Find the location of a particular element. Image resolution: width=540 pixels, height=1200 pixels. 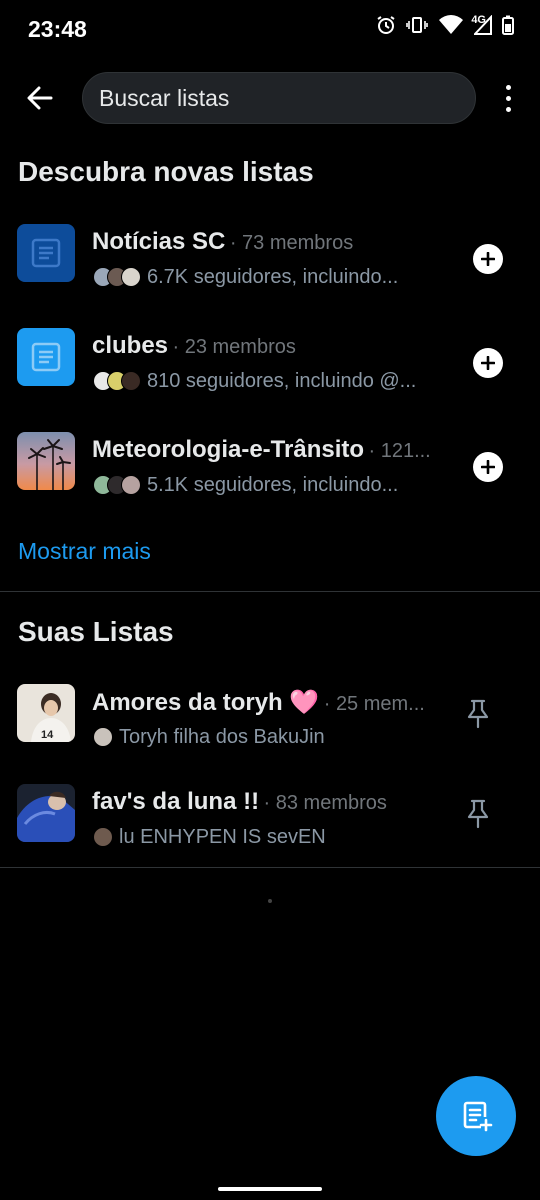

svg-text: 14 is located at coordinates (47, 735).